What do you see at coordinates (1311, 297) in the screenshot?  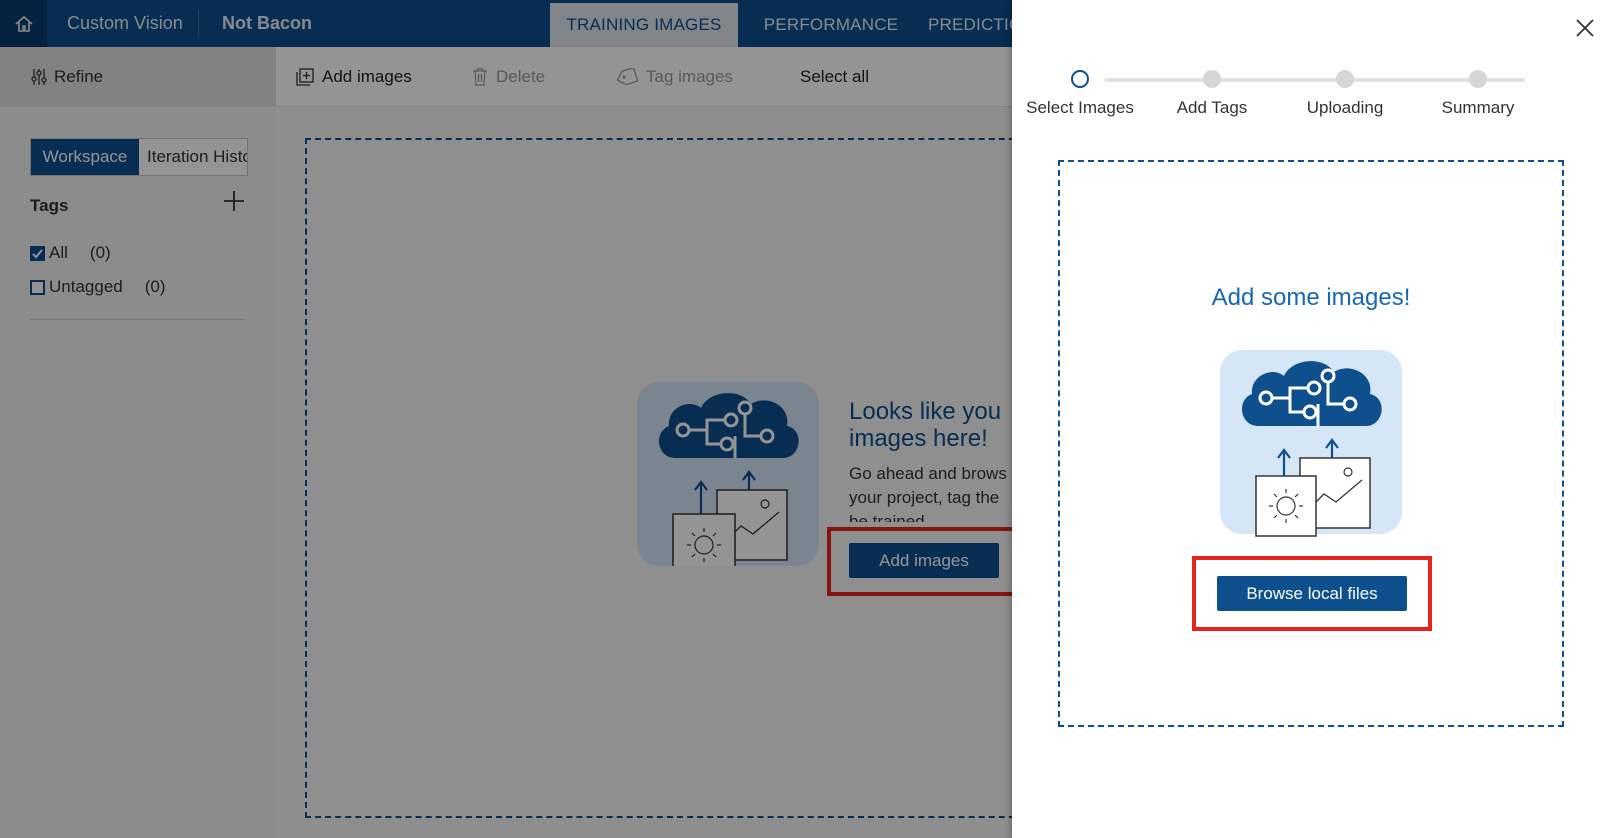 I see `panel-heading: Add some images!` at bounding box center [1311, 297].